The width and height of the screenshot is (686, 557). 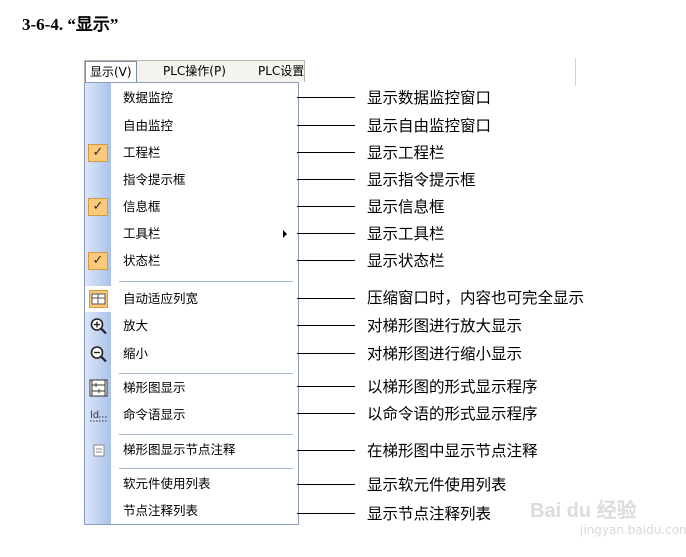 I want to click on menu-display: 显示(V), so click(x=111, y=71).